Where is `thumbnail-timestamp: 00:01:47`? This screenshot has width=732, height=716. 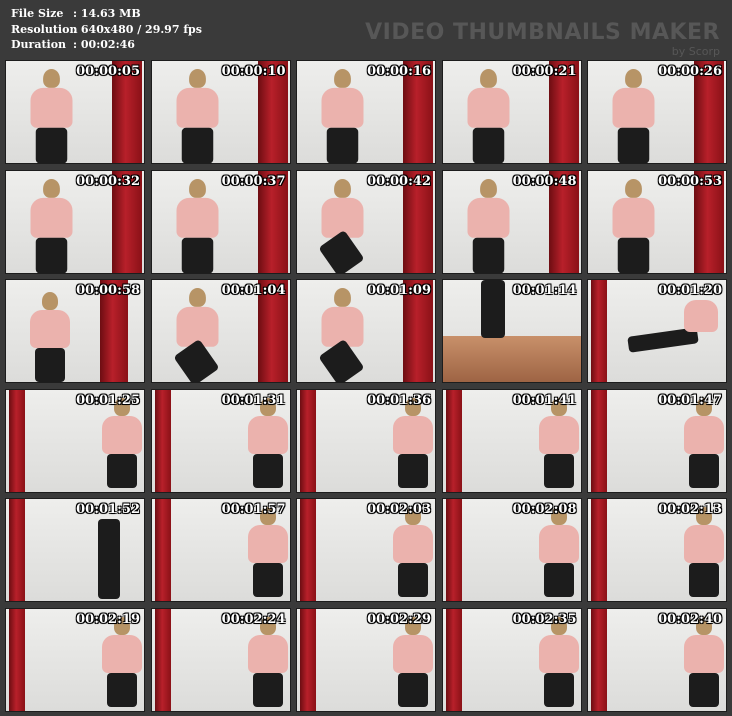
thumbnail-timestamp: 00:01:47 is located at coordinates (690, 400).